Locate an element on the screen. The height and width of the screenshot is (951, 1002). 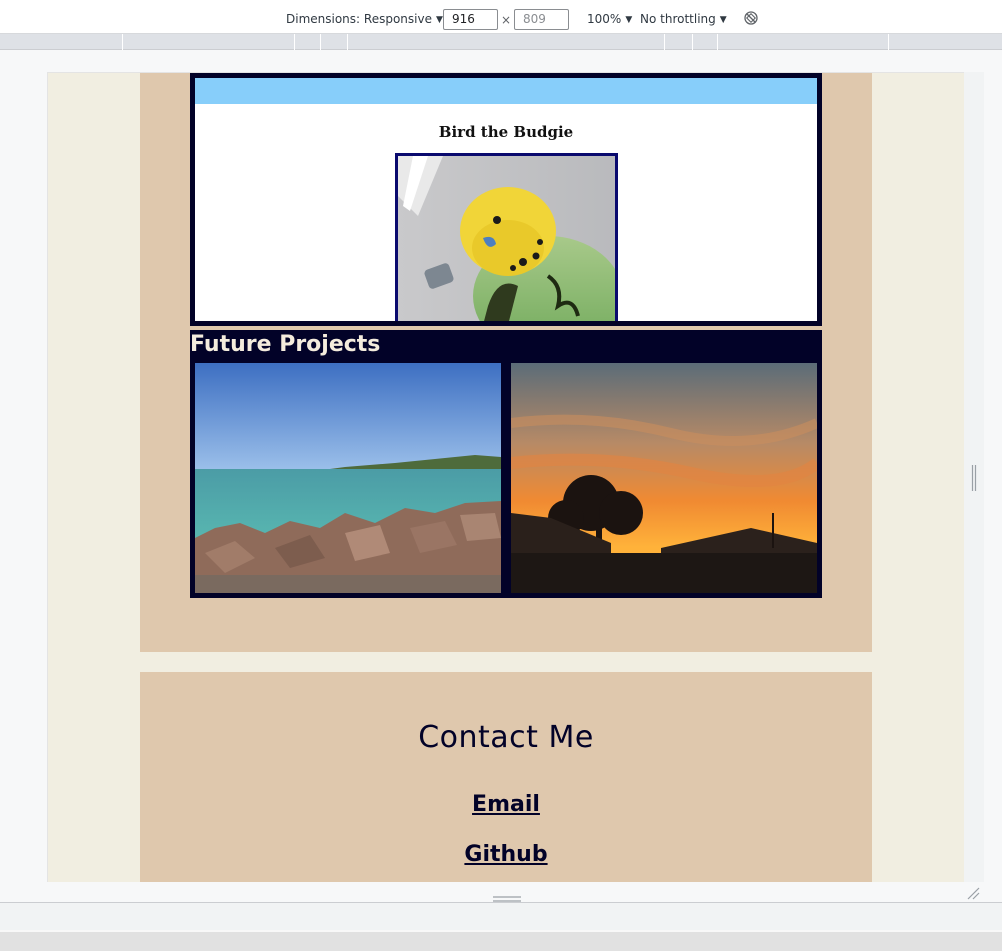
future-projects-title: Future Projects is located at coordinates (285, 344).